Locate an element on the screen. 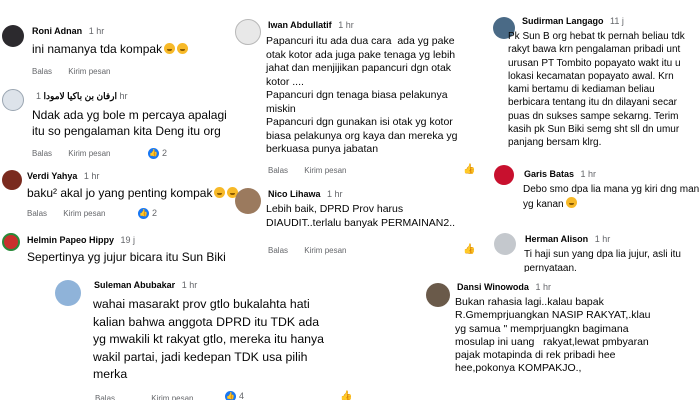 Image resolution: width=700 pixels, height=400 pixels. author-name: Suleman Abubakar is located at coordinates (134, 285).